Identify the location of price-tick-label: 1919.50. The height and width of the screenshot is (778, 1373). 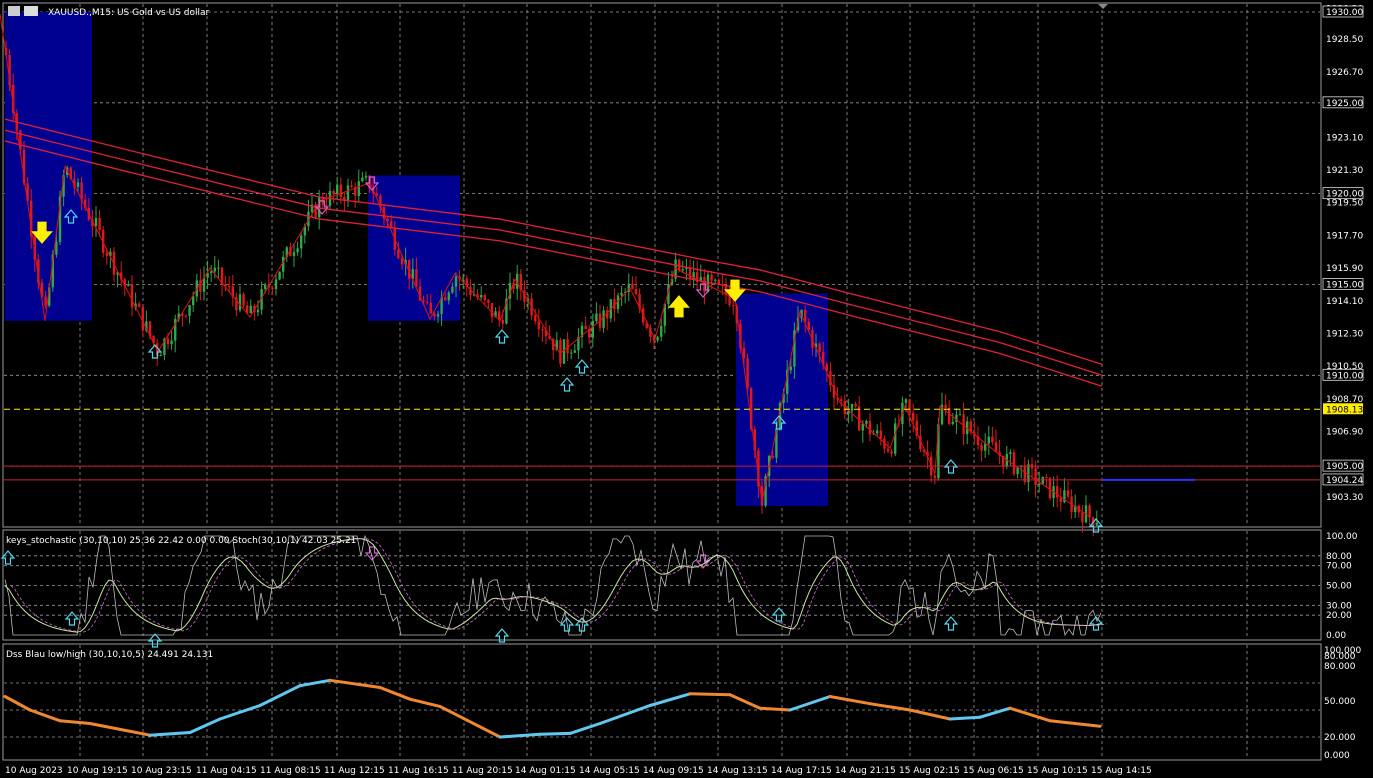
(1344, 204).